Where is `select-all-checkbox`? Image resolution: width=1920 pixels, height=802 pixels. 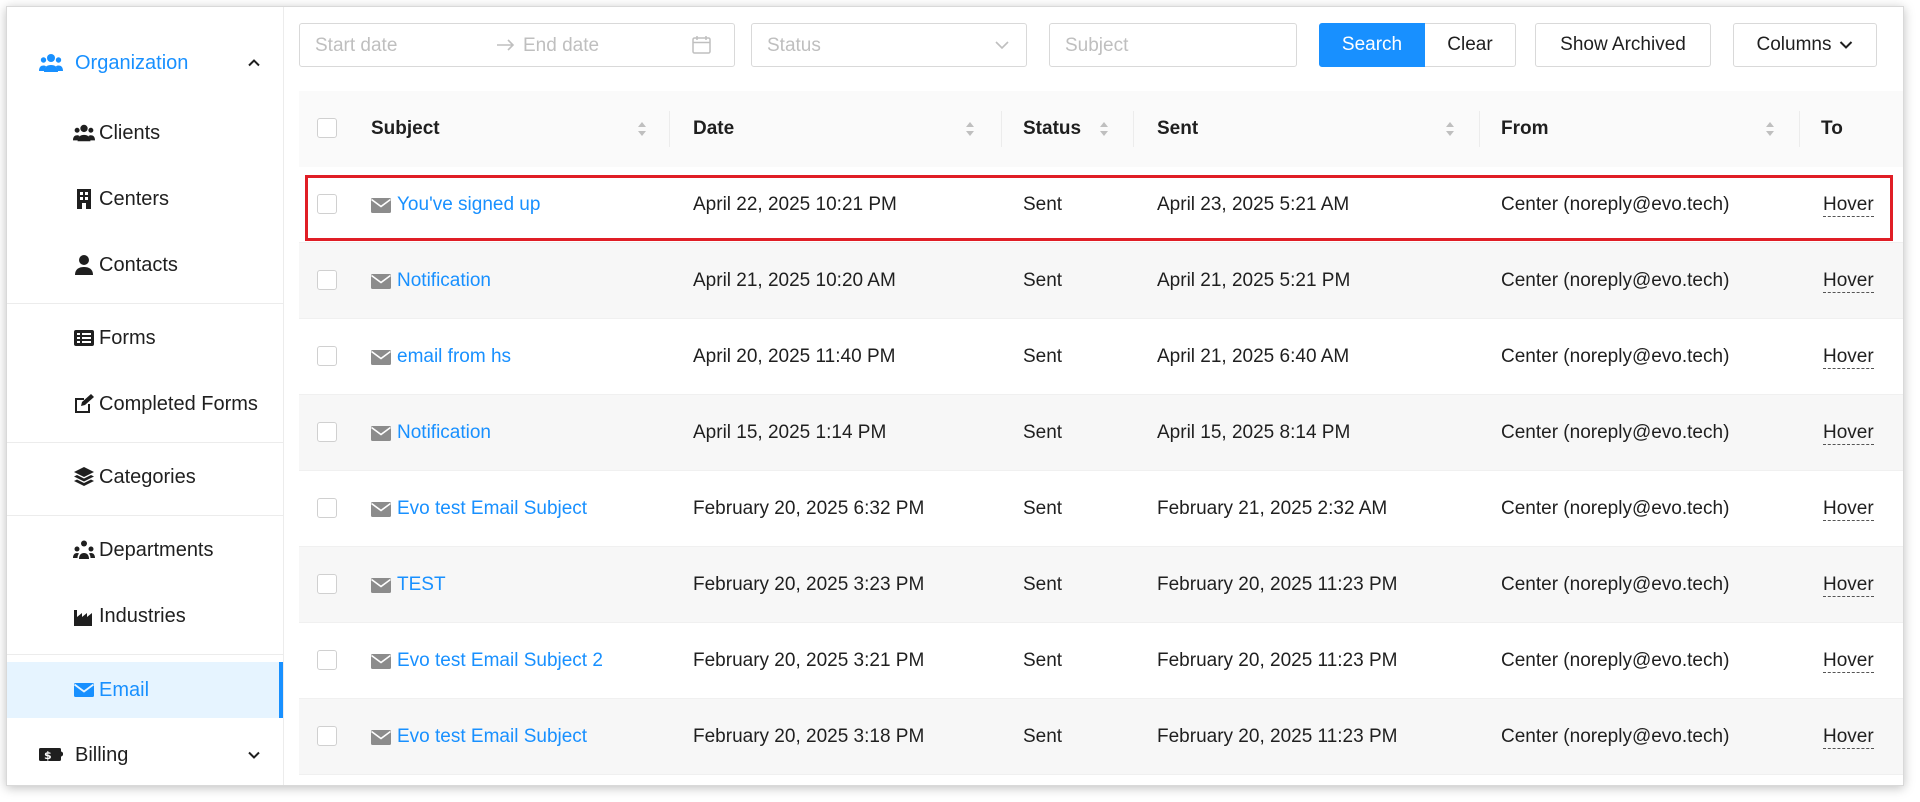
select-all-checkbox is located at coordinates (327, 128).